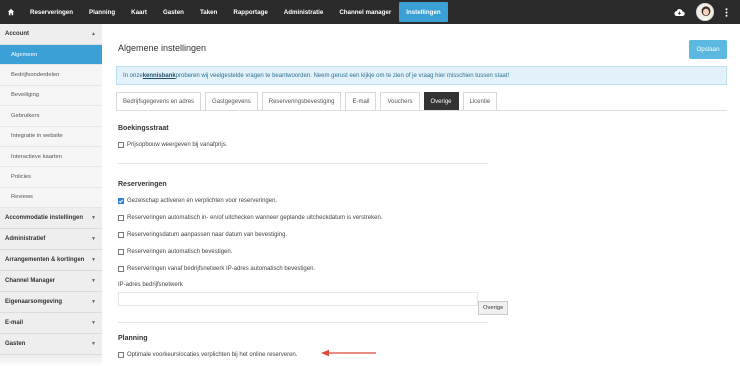 The image size is (740, 366). What do you see at coordinates (250, 12) in the screenshot?
I see `nav-rapportage: Rapportage` at bounding box center [250, 12].